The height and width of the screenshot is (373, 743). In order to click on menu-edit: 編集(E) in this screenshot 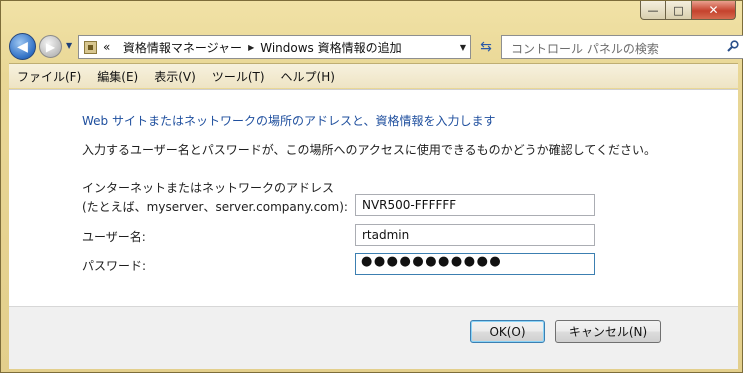, I will do `click(117, 76)`.